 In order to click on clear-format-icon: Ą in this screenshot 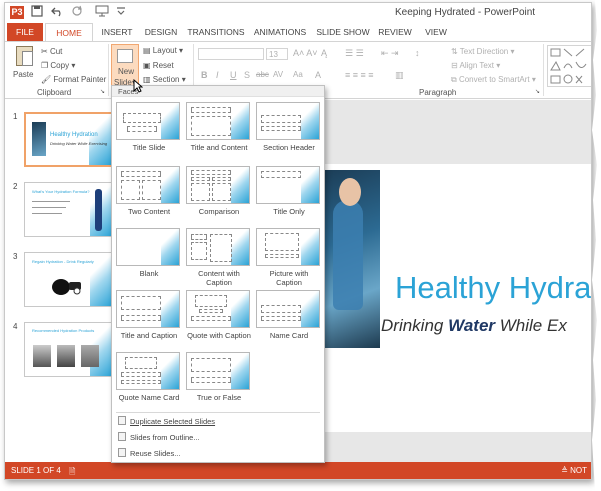, I will do `click(324, 53)`.